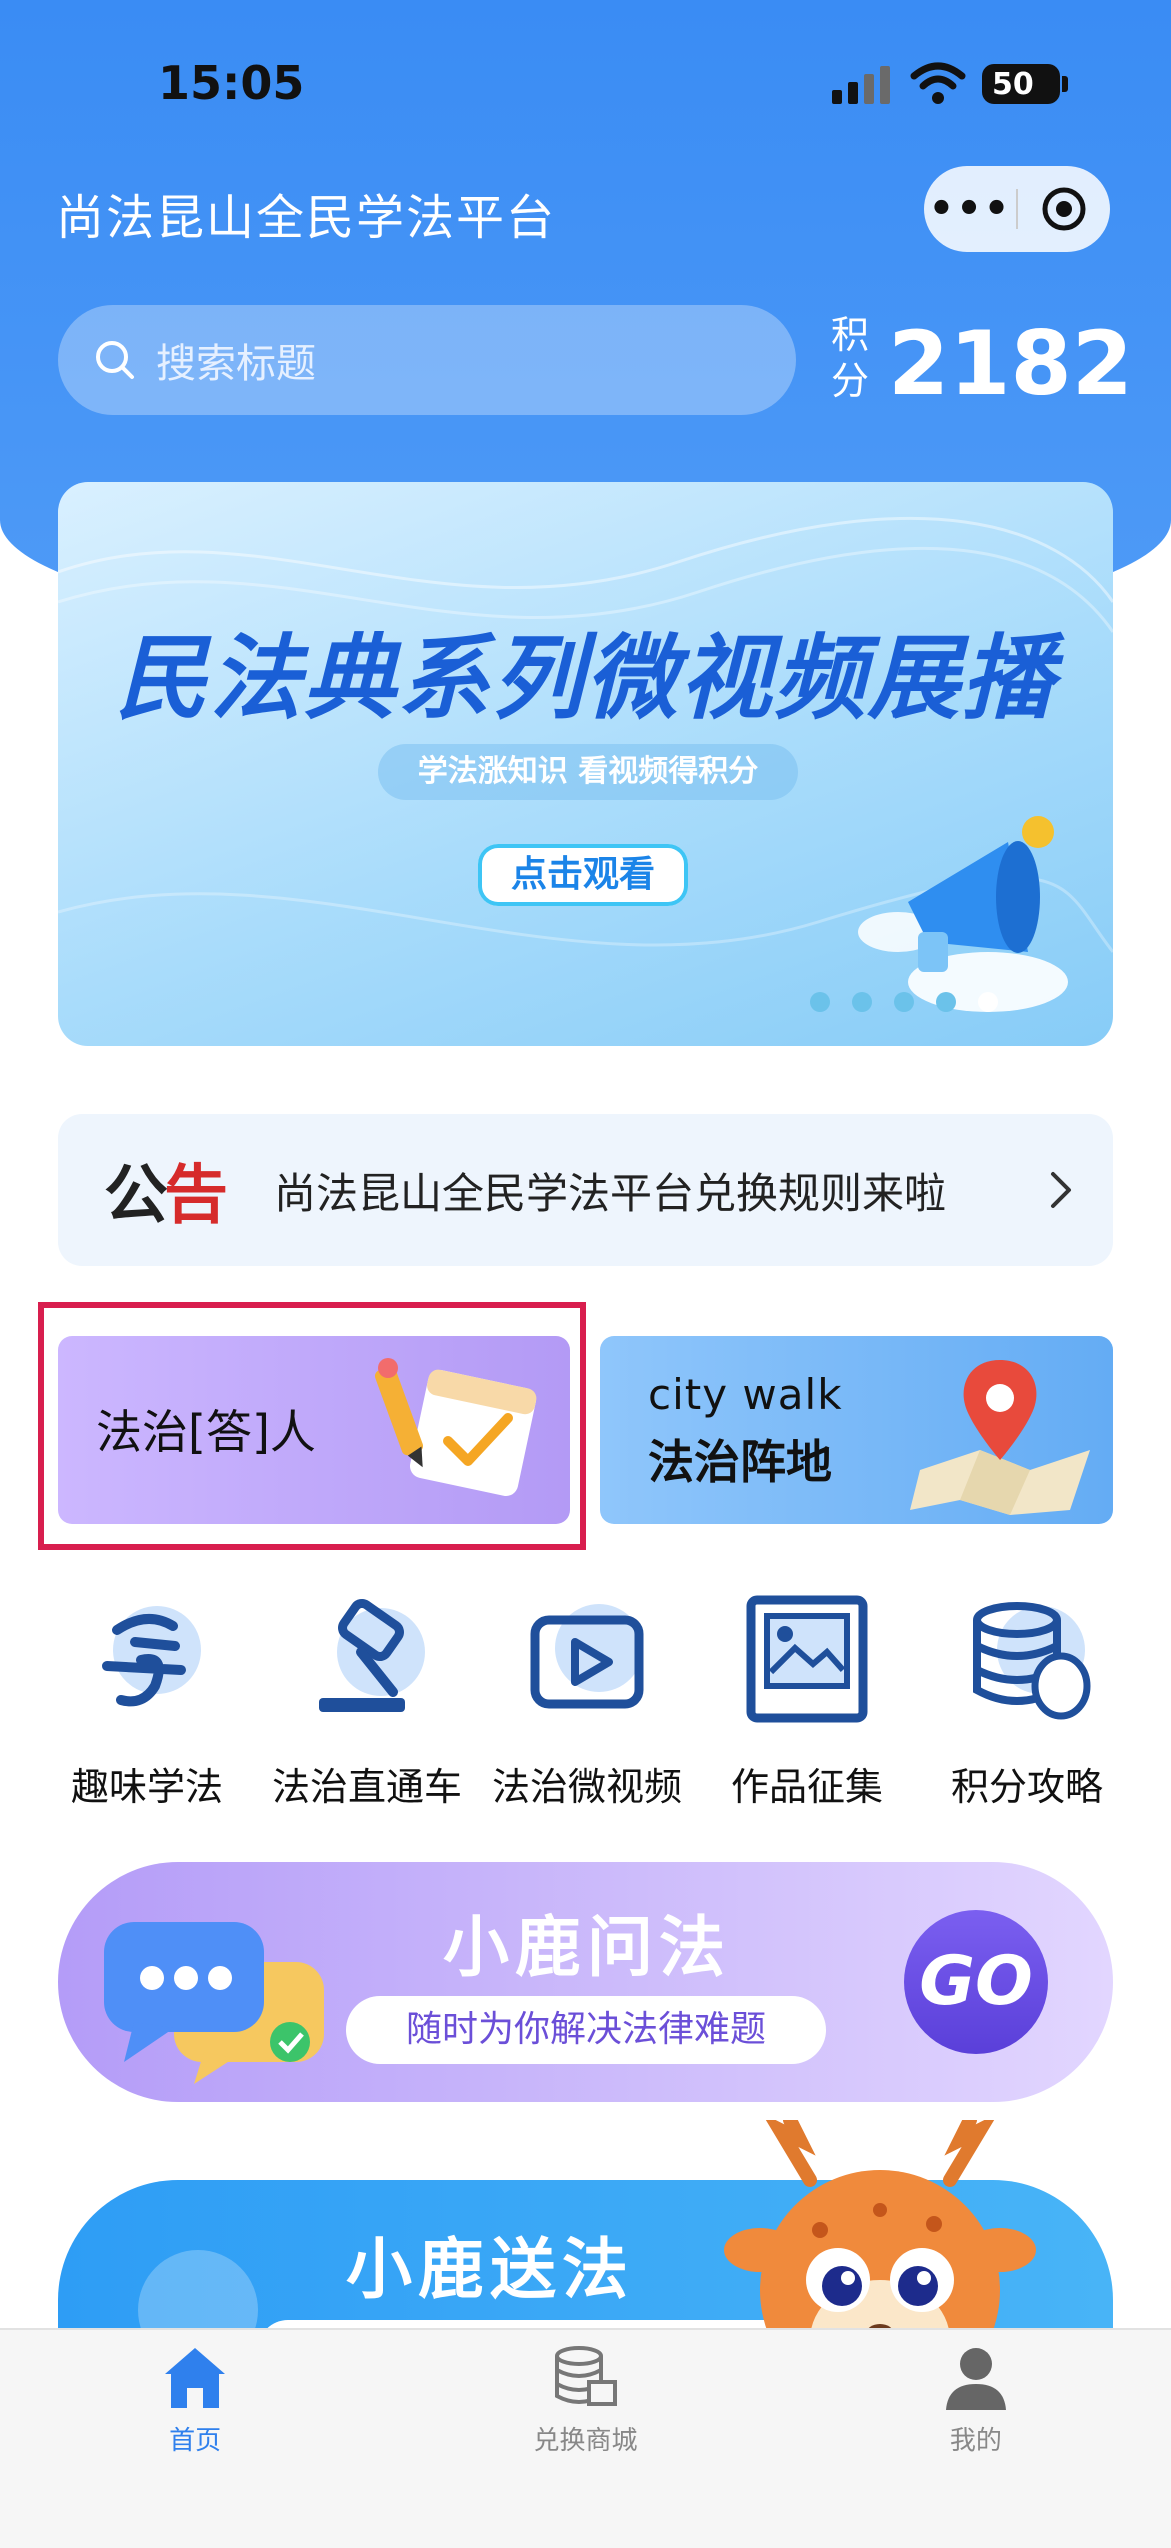 The image size is (1171, 2548). I want to click on entry-works-collection: 作品征集, so click(807, 1700).